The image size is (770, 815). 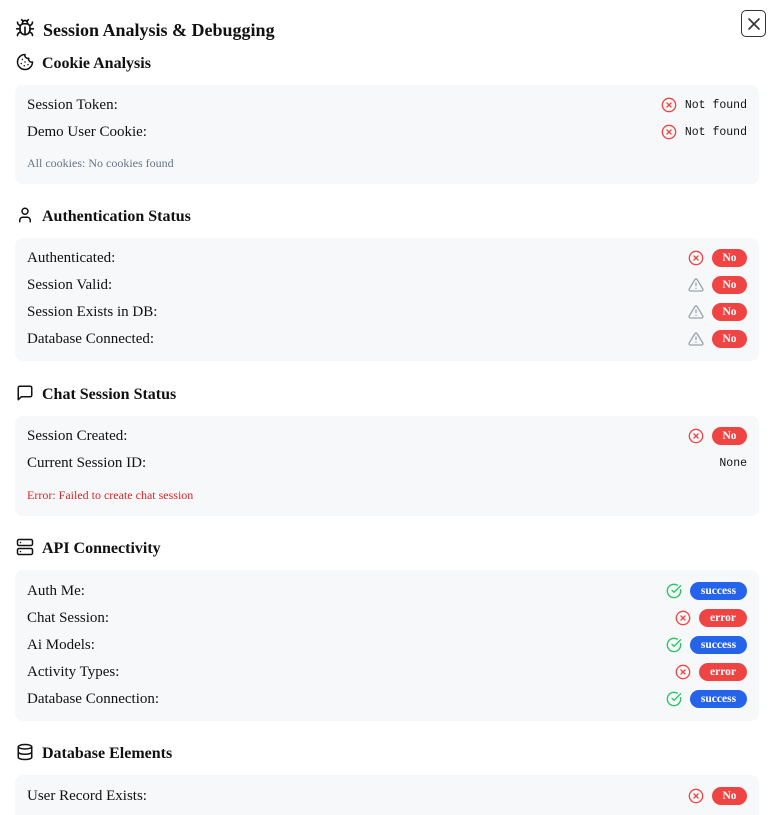 I want to click on auth-section-header: Authentication Status, so click(x=103, y=217).